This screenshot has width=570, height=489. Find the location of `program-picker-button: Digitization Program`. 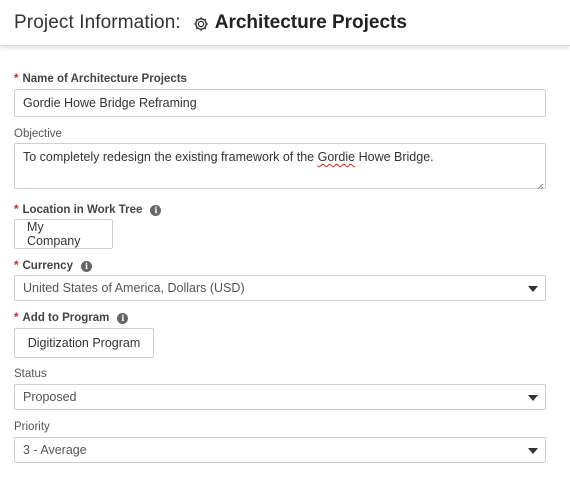

program-picker-button: Digitization Program is located at coordinates (84, 343).